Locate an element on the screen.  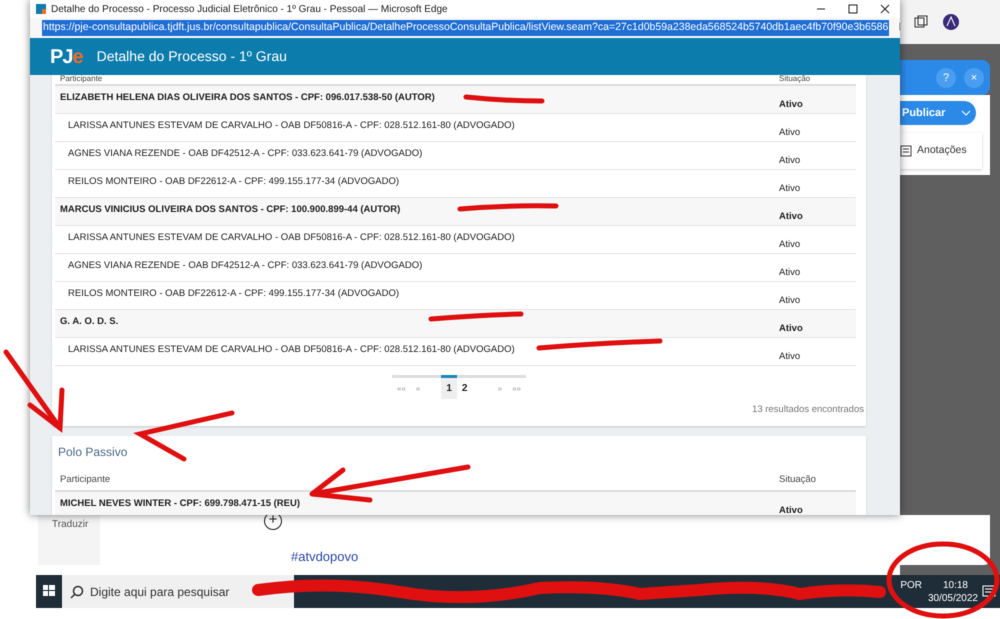
hashtag-text: #atvdopovo is located at coordinates (324, 557).